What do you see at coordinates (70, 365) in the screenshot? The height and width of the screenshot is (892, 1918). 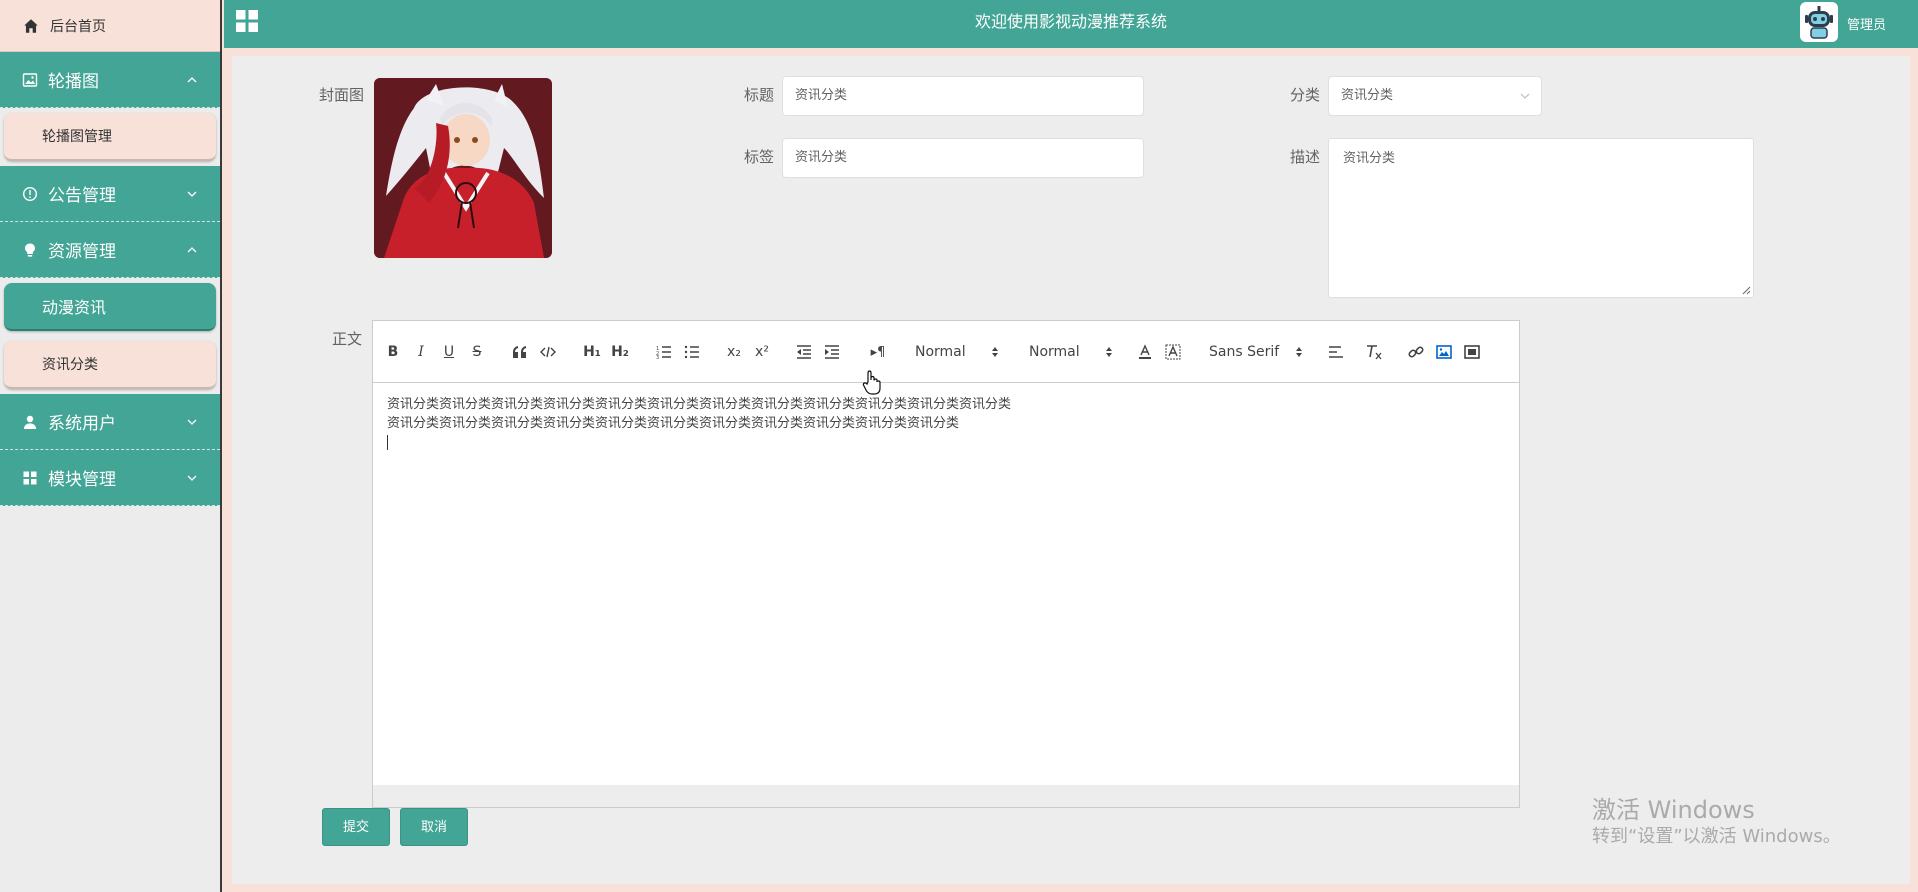 I see `sidebar-item-label: 资讯分类` at bounding box center [70, 365].